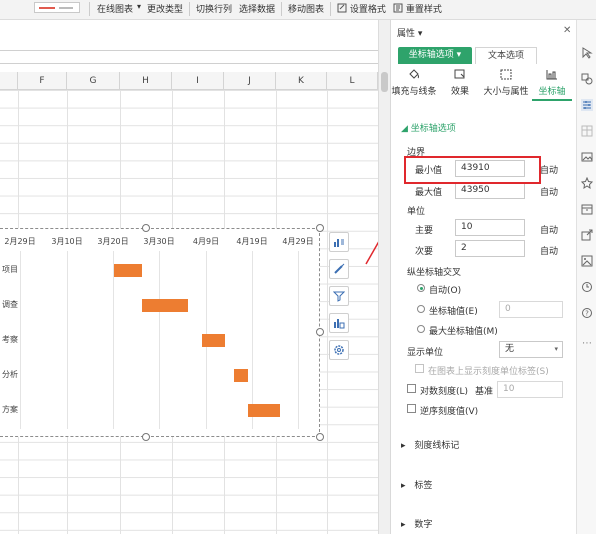 This screenshot has width=596, height=534. I want to click on cross-value-input: 0, so click(531, 309).